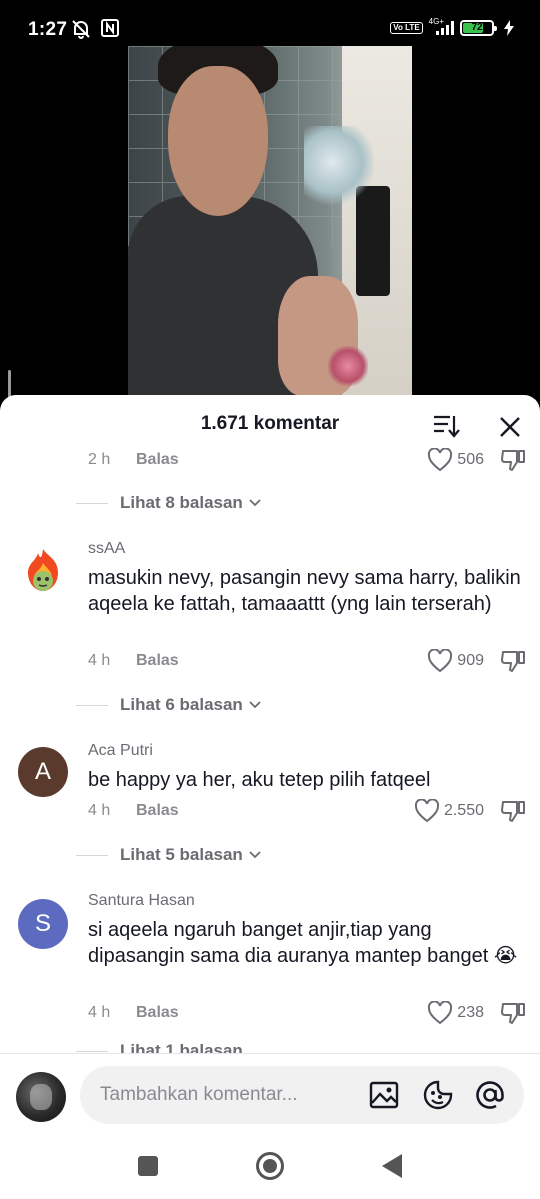  I want to click on view-replies-label: Lihat 6 balasan, so click(181, 704).